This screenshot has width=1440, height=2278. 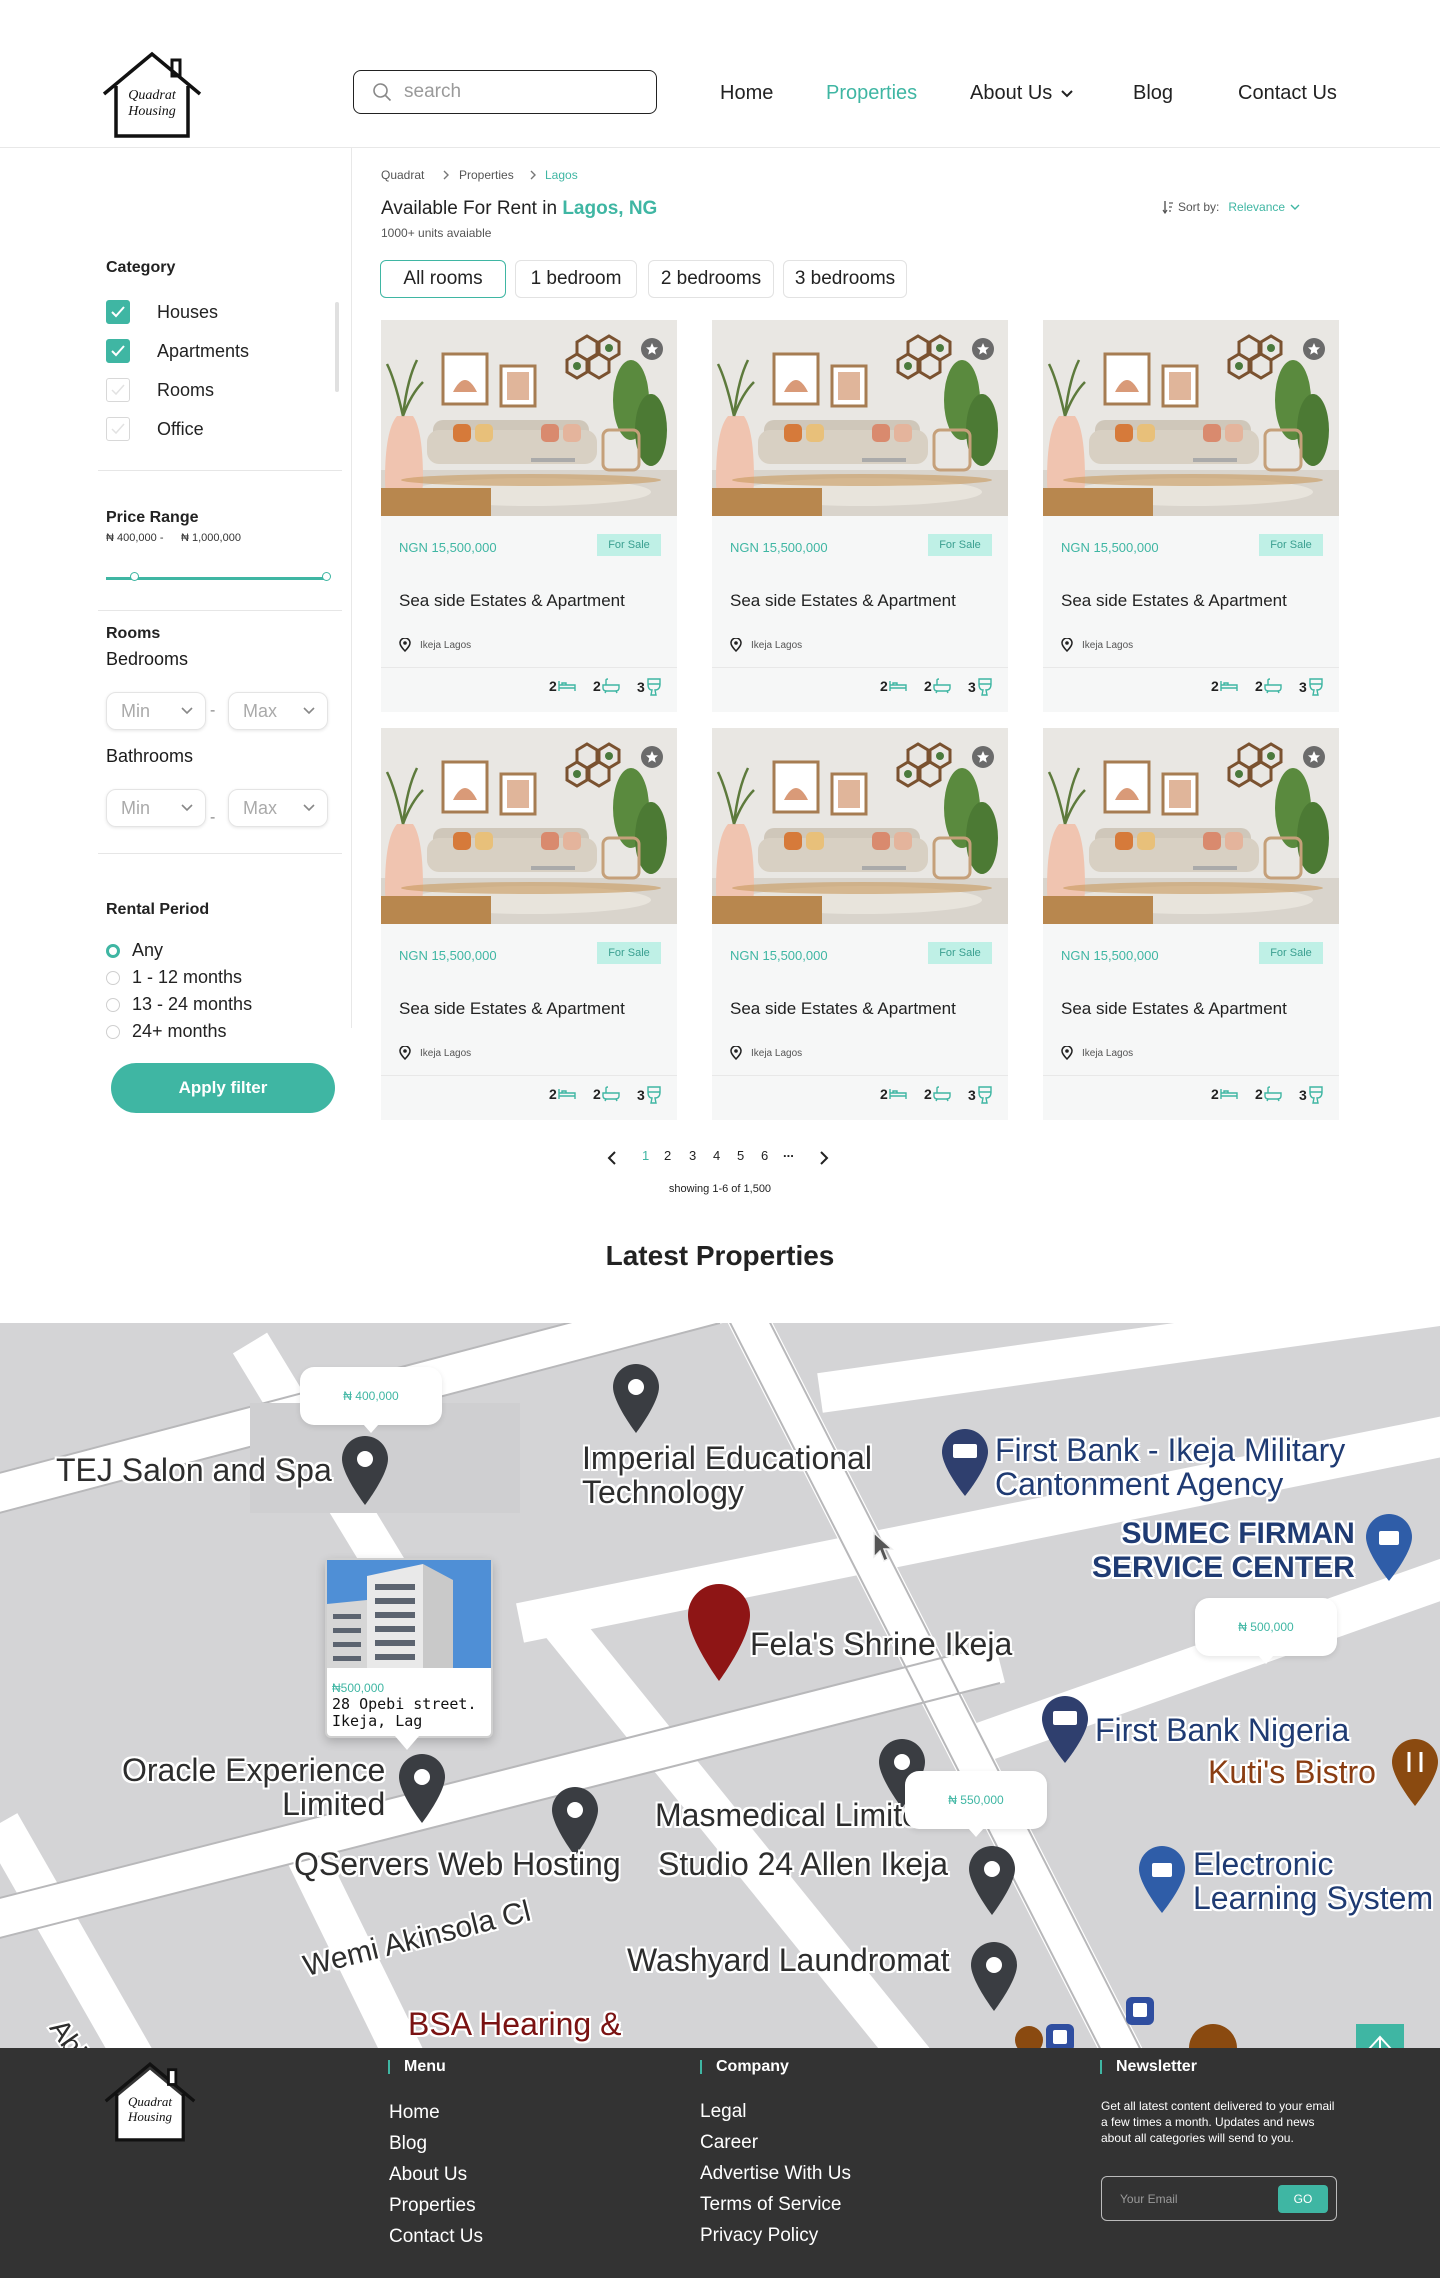 What do you see at coordinates (645, 1155) in the screenshot?
I see `page-1: 1` at bounding box center [645, 1155].